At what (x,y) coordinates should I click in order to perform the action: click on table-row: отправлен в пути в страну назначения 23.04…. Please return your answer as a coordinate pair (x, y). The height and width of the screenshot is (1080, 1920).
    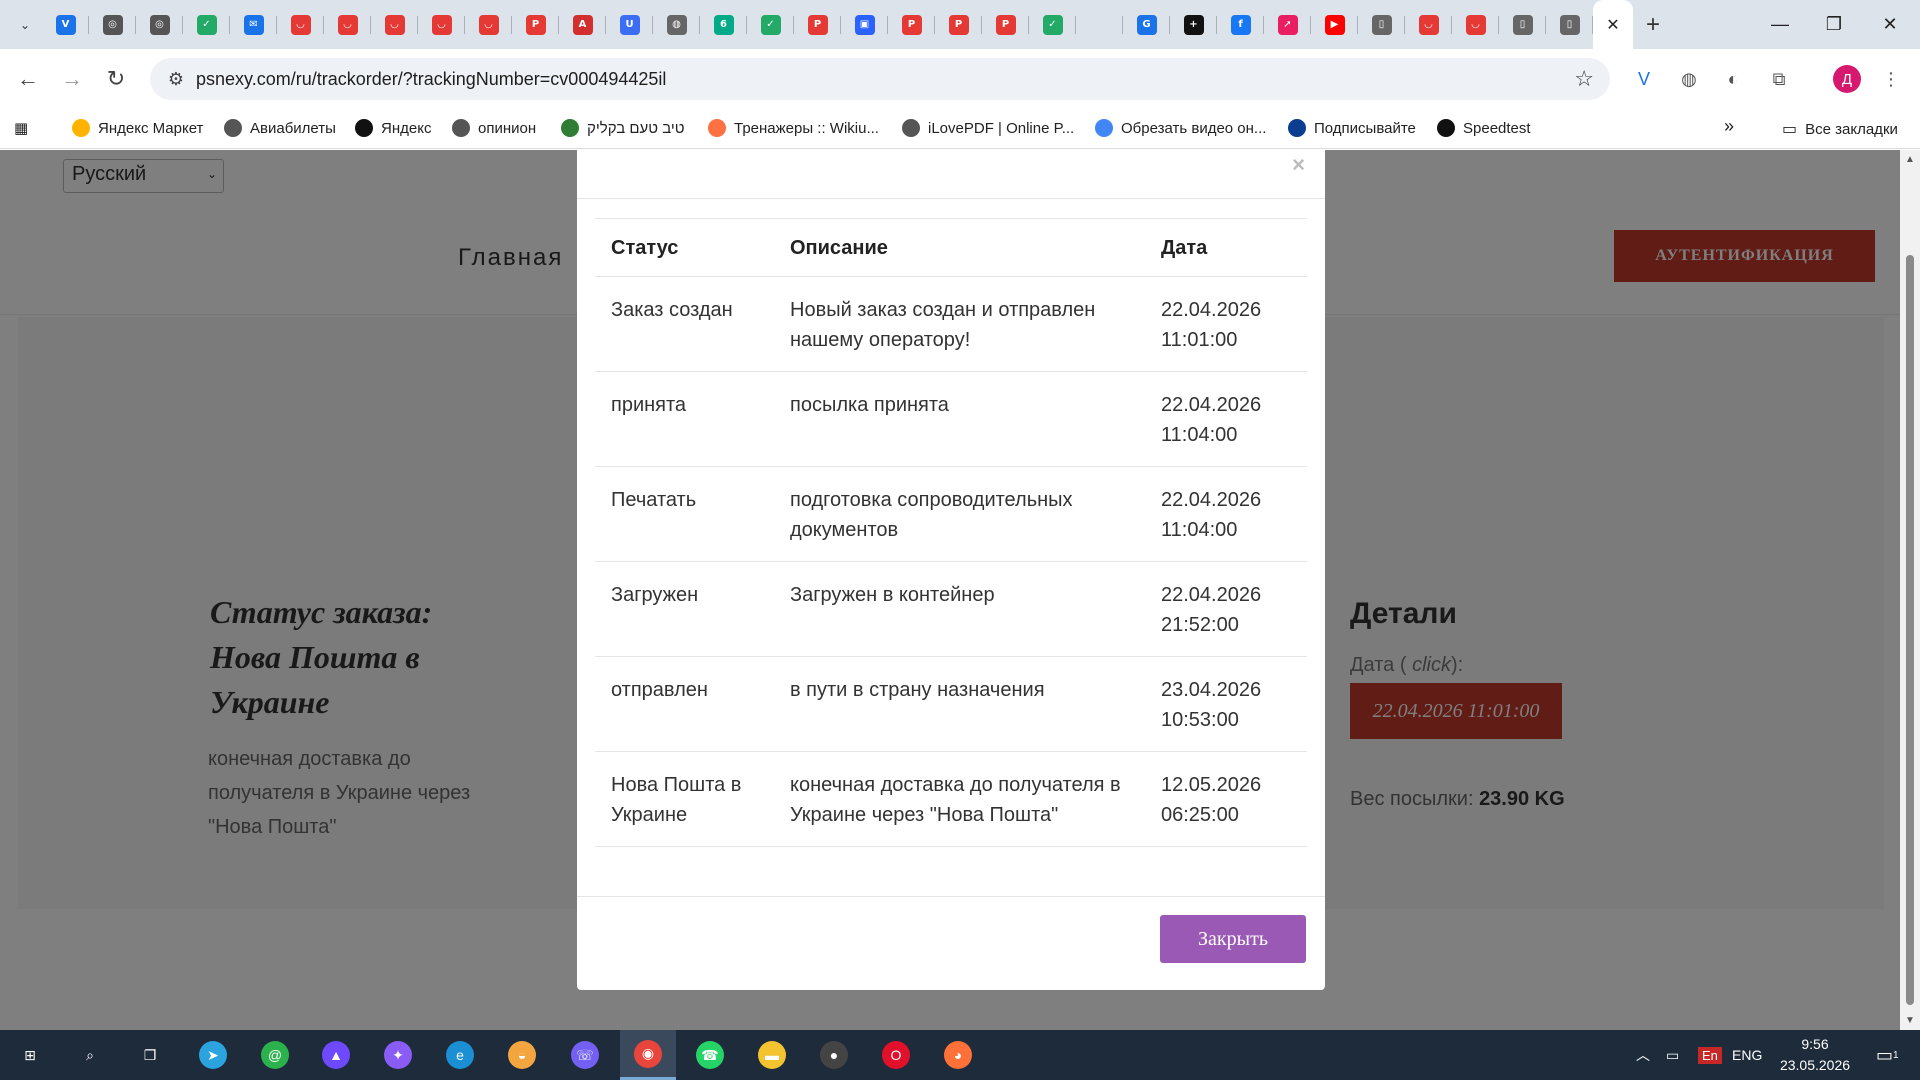
    Looking at the image, I should click on (951, 704).